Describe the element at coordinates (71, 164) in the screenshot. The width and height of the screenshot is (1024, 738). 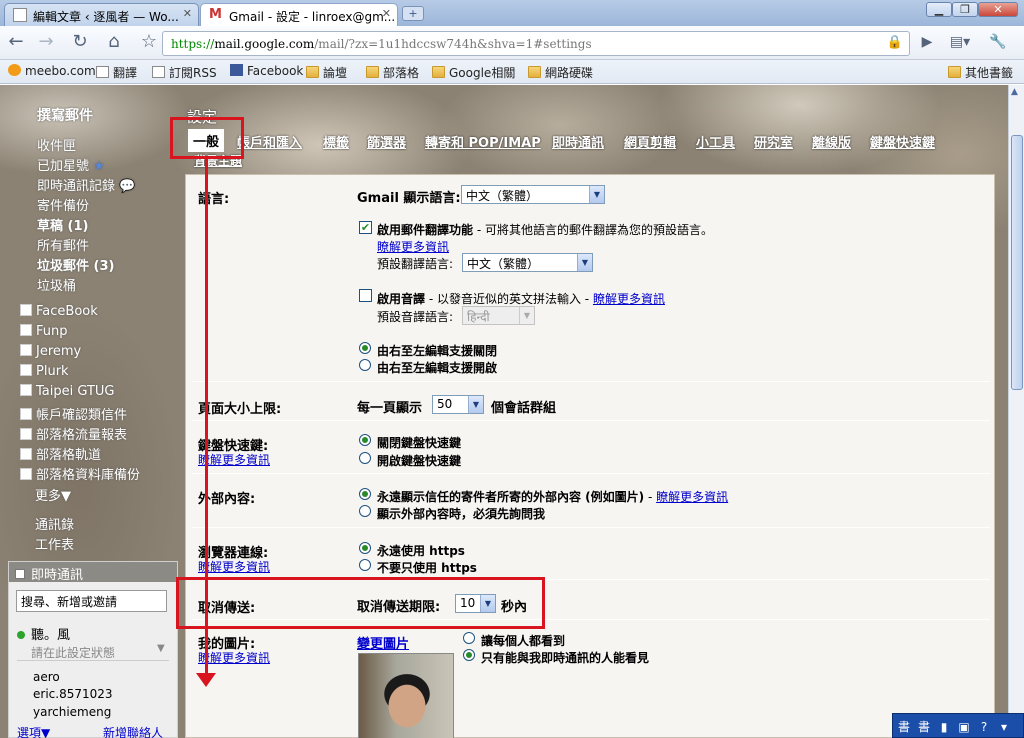
I see `nav-starred: 已加星號 ★` at that location.